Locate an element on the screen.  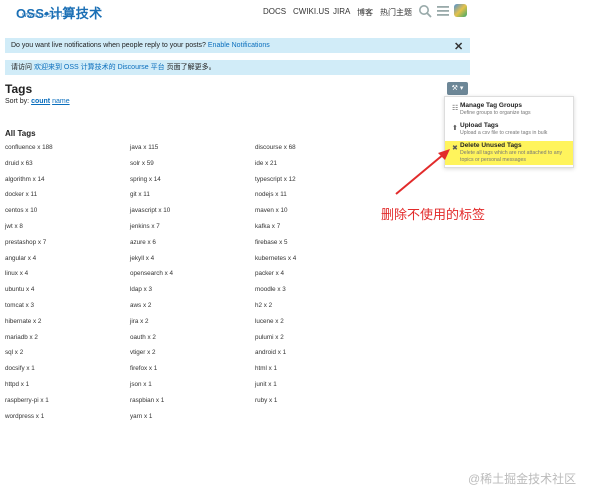
tag-link: raspberry-pi x 1 is located at coordinates (27, 400).